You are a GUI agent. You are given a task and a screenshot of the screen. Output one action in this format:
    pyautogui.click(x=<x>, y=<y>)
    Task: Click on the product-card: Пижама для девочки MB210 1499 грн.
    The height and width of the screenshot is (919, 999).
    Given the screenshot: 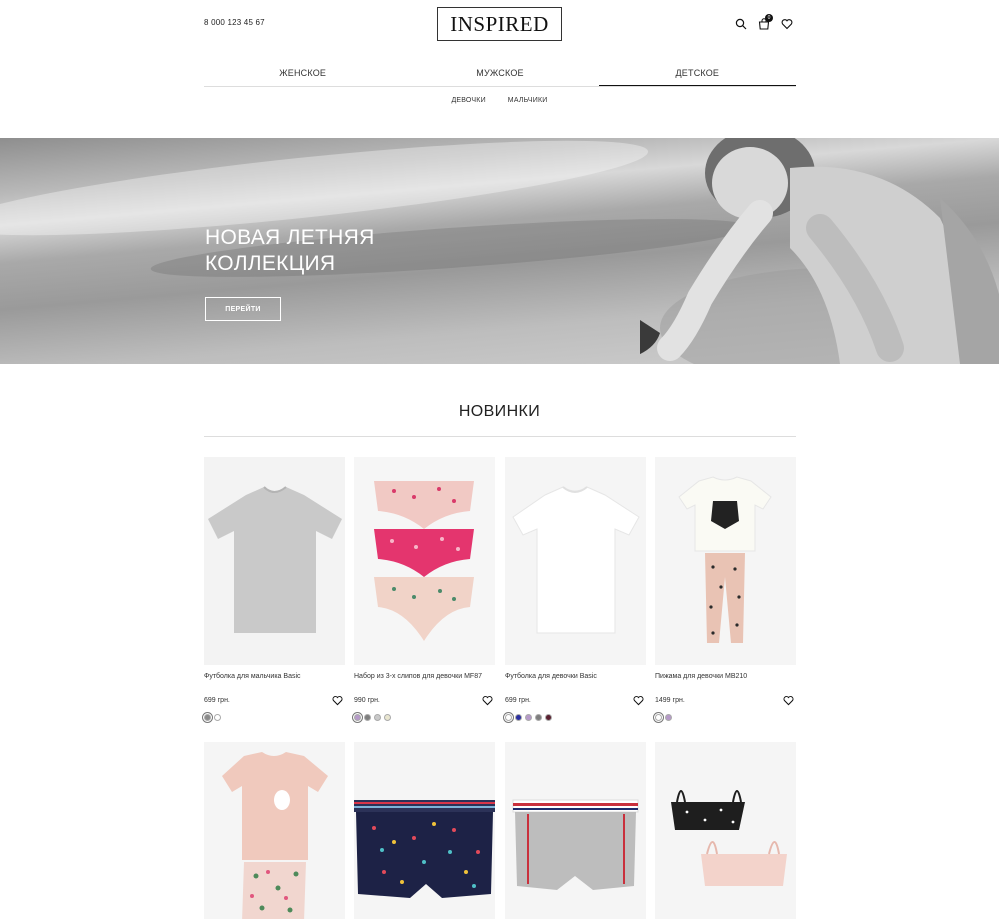 What is the action you would take?
    pyautogui.click(x=724, y=590)
    